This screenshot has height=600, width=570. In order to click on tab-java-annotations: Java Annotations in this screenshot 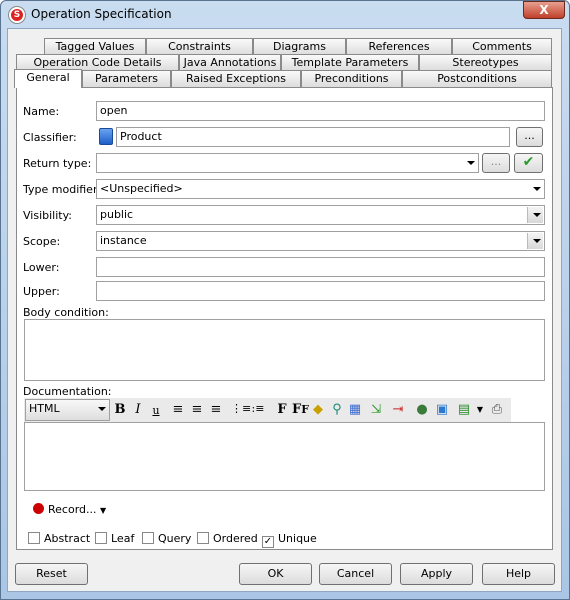, I will do `click(230, 62)`.